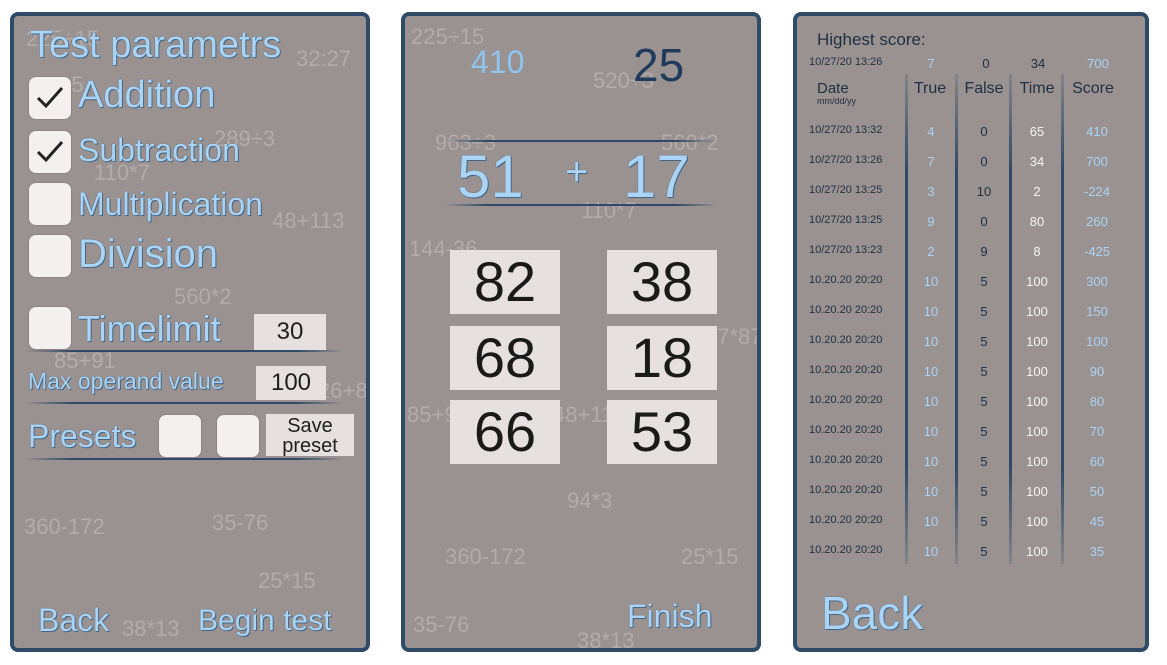 The height and width of the screenshot is (665, 1167). Describe the element at coordinates (1097, 161) in the screenshot. I see `score-cell-score: 700` at that location.